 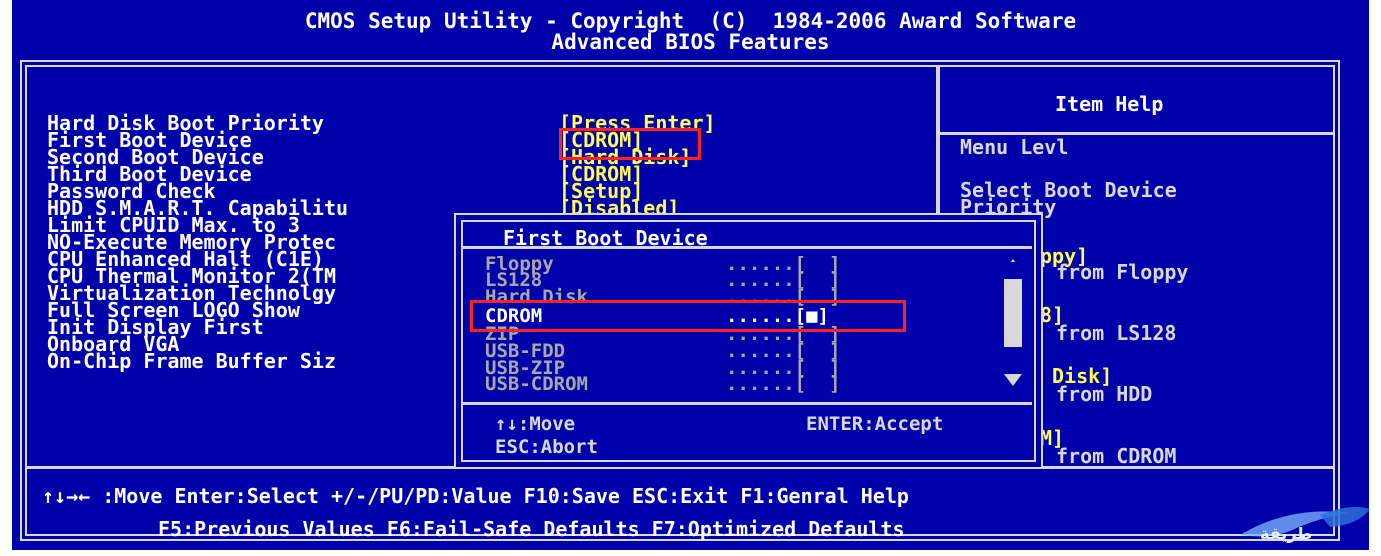 What do you see at coordinates (1116, 456) in the screenshot?
I see `help-entry-desc: from CDROM` at bounding box center [1116, 456].